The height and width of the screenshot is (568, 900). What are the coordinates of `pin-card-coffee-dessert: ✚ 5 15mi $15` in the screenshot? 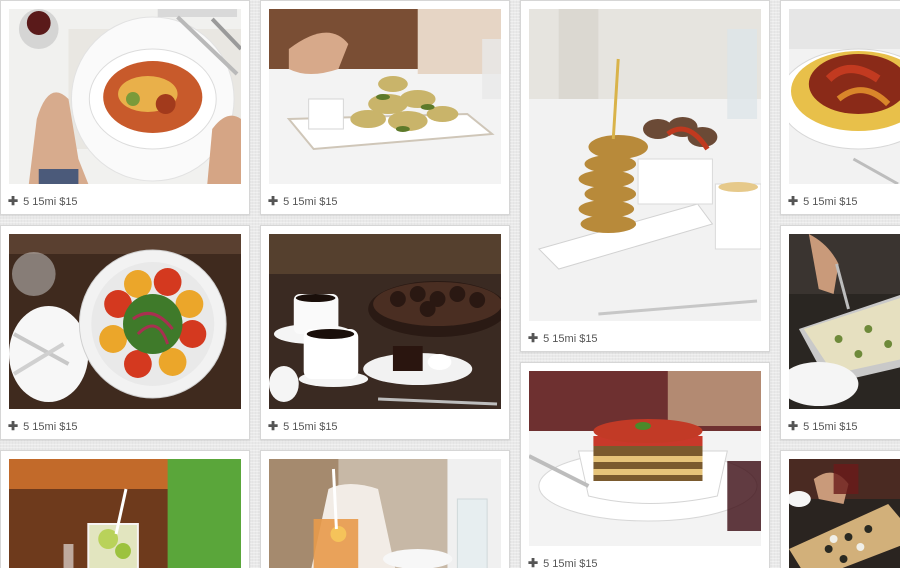 It's located at (385, 332).